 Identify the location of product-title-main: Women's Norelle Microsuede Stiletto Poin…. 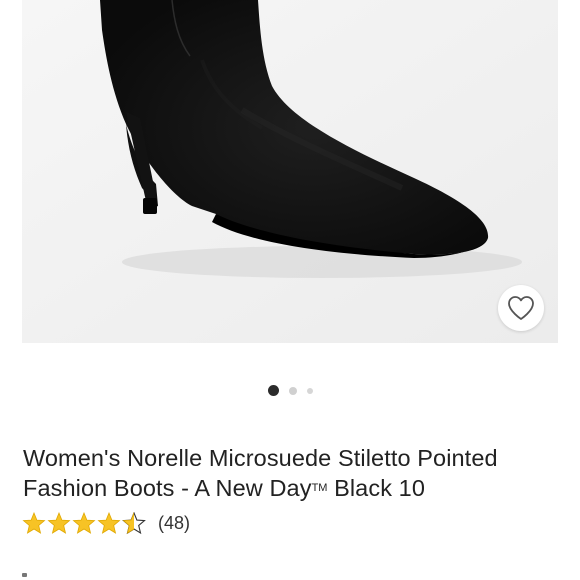
(260, 473).